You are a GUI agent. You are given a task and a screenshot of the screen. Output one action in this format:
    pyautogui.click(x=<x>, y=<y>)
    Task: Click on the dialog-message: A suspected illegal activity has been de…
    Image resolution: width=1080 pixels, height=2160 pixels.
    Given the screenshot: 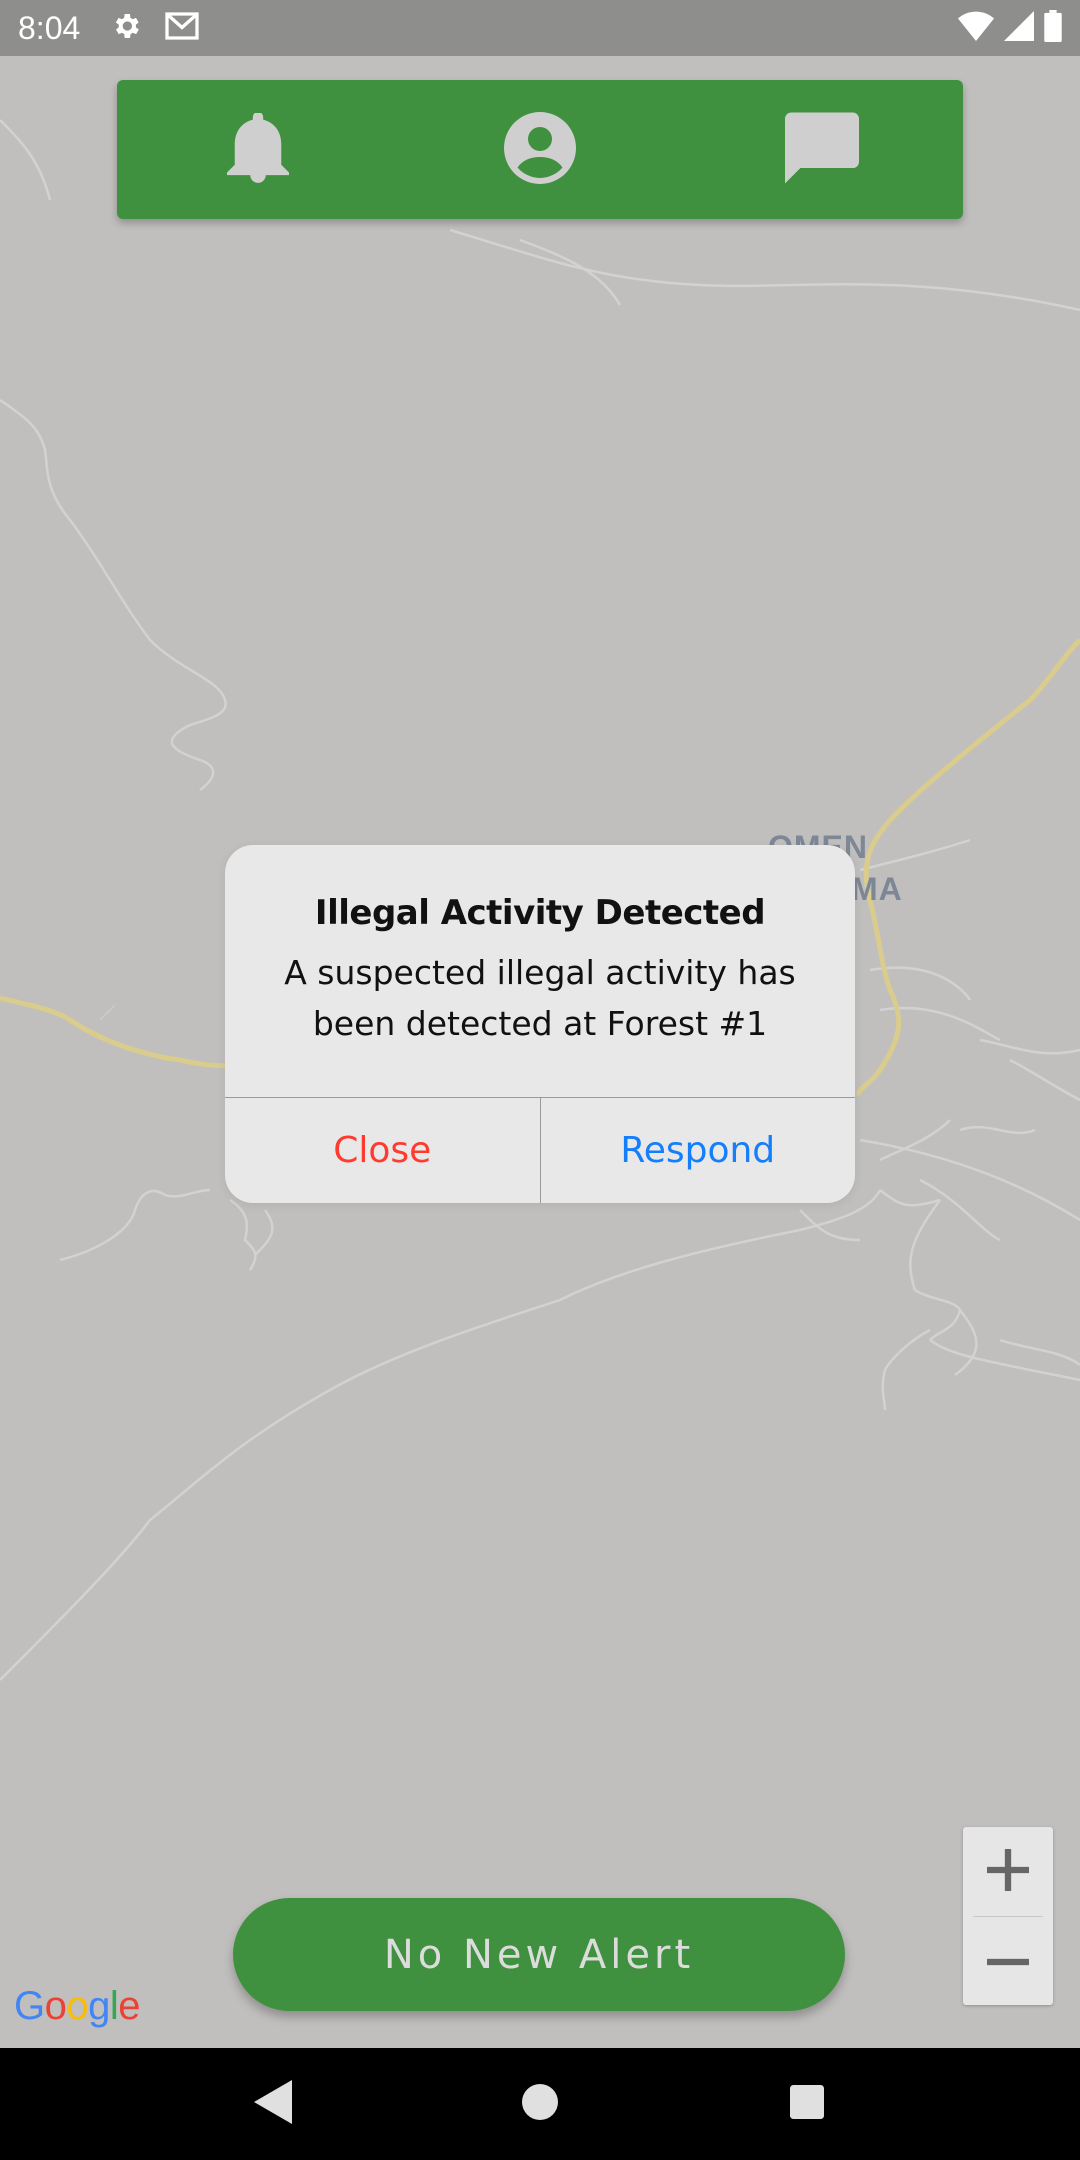 What is the action you would take?
    pyautogui.click(x=540, y=998)
    